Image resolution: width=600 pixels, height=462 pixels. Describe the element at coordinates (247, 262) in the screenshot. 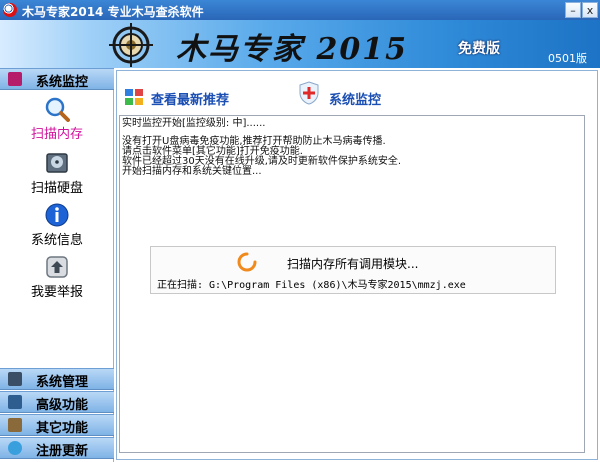

I see `loading-spinner-icon` at that location.